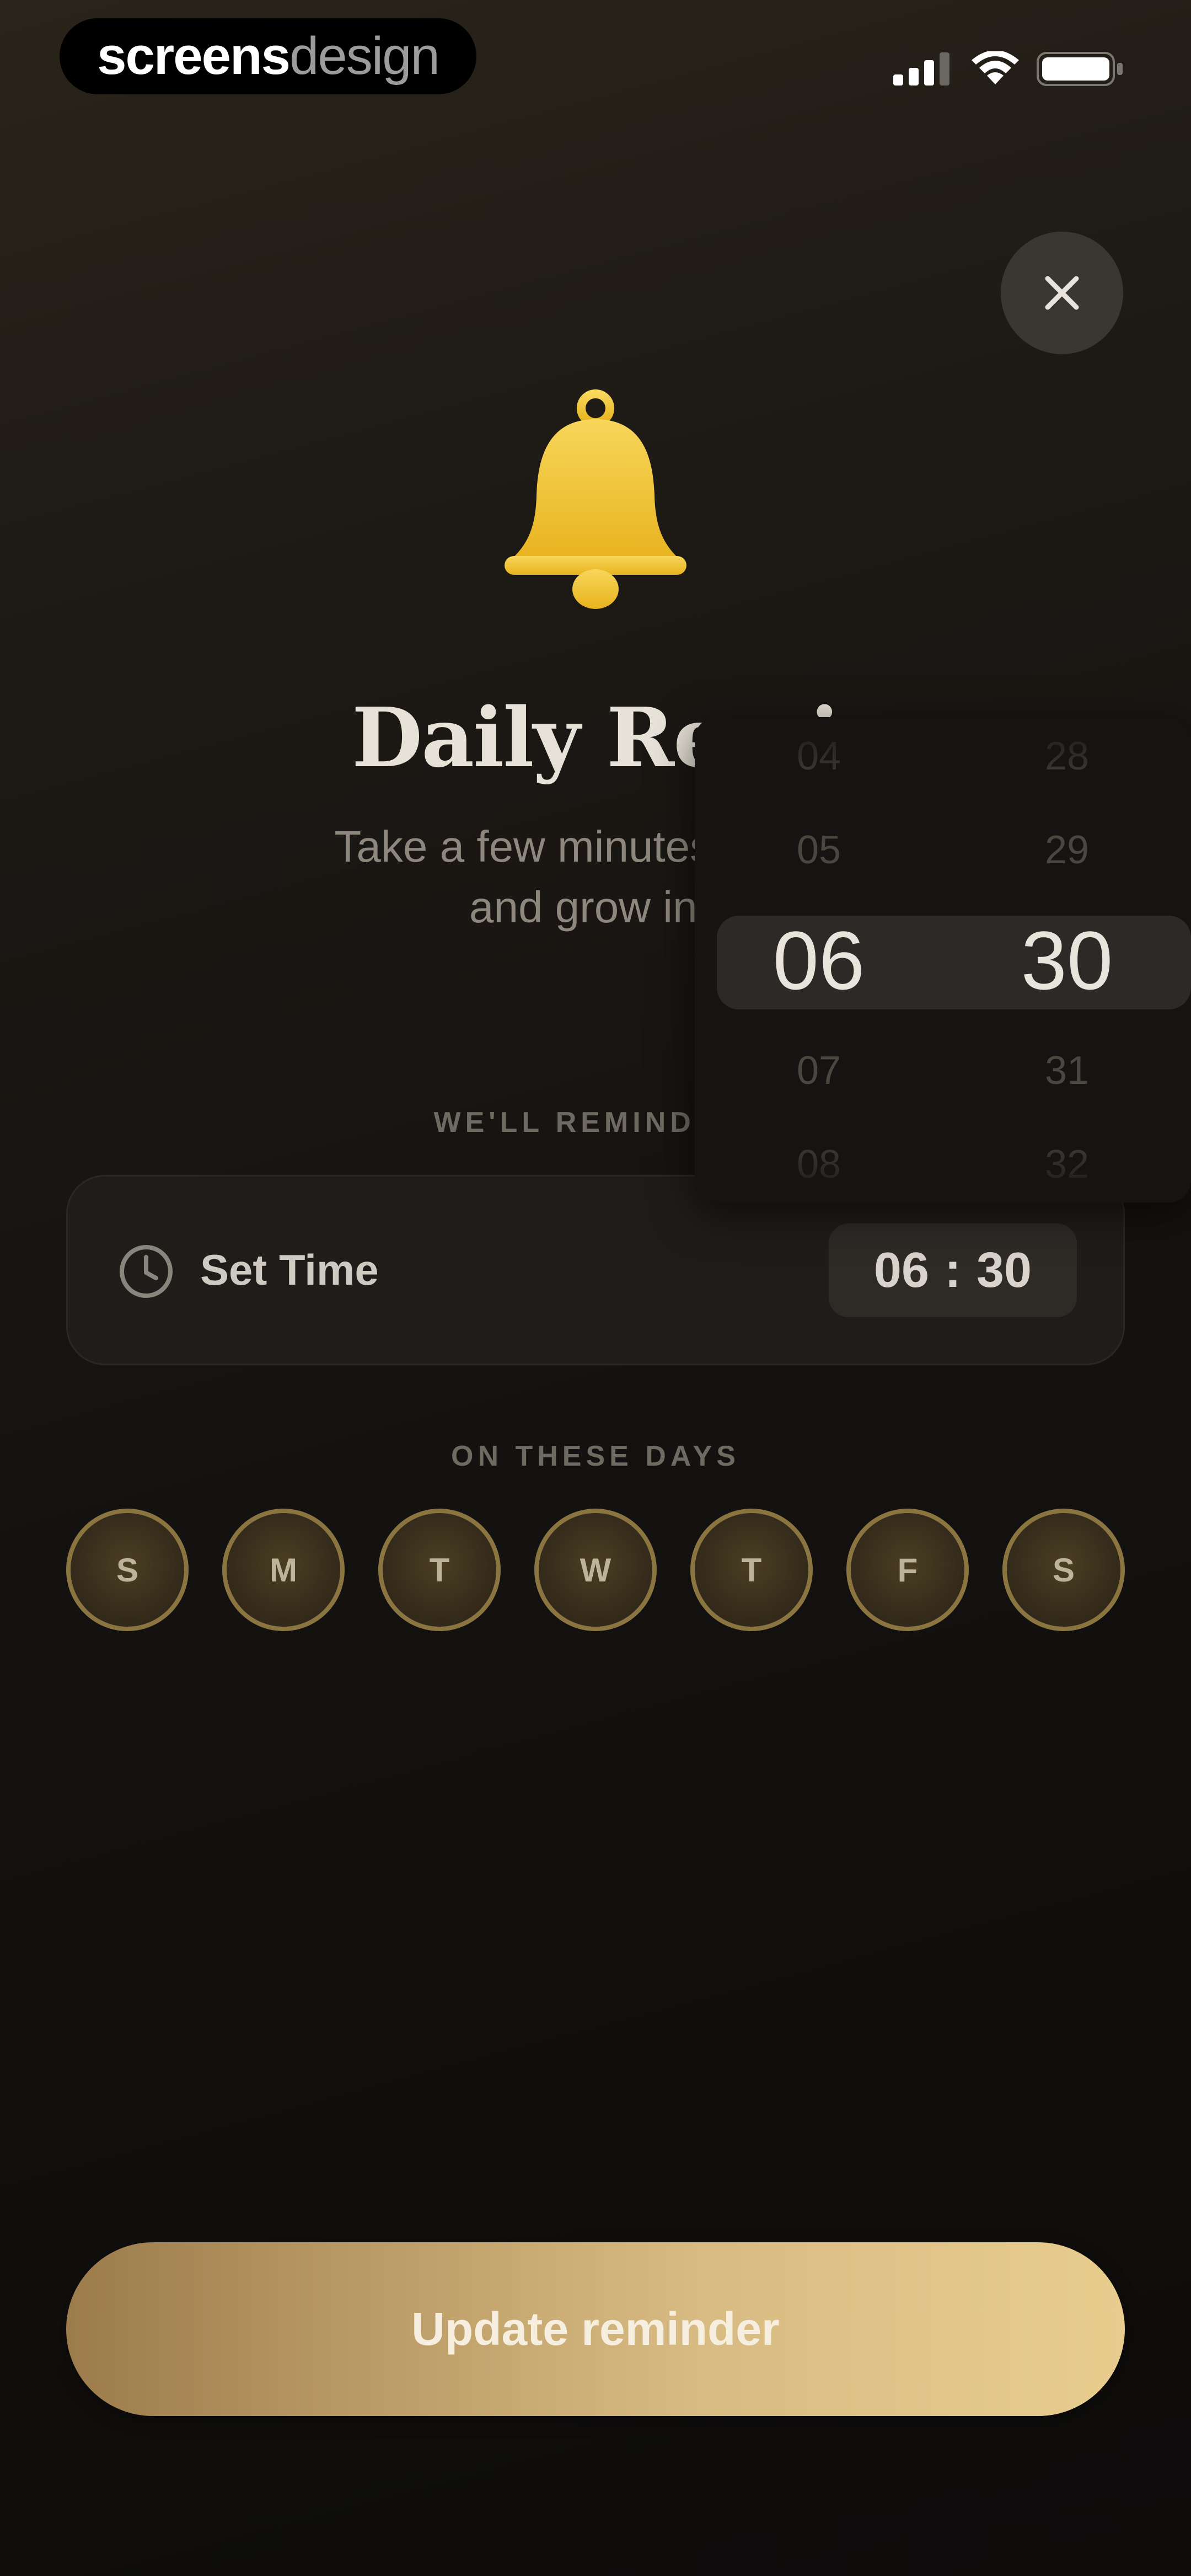  Describe the element at coordinates (819, 960) in the screenshot. I see `picker-hour-selected: 06` at that location.